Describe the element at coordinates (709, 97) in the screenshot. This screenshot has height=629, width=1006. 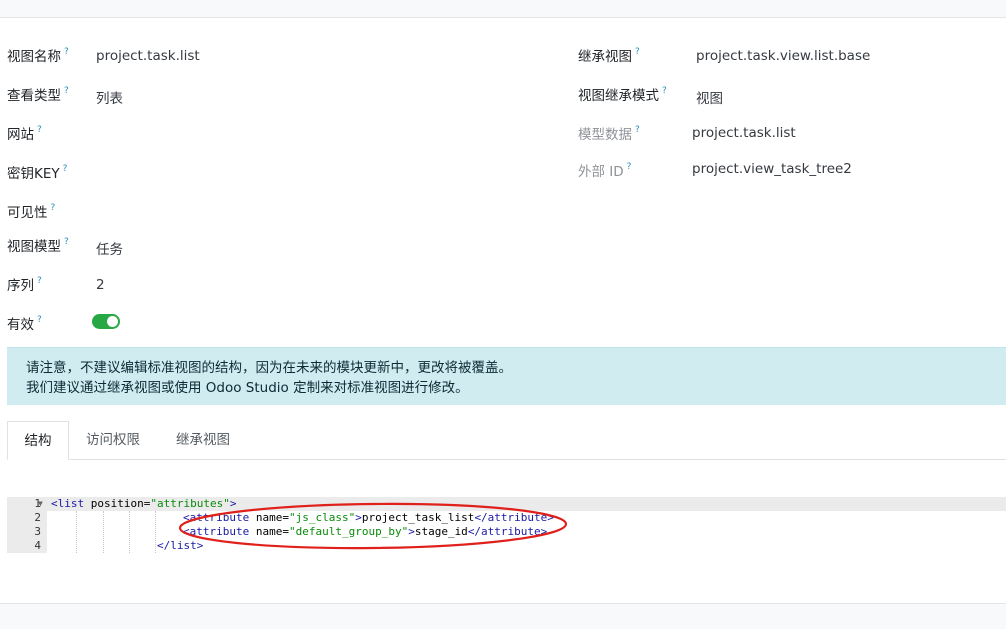
I see `field-value-inherit-mode: 视图` at that location.